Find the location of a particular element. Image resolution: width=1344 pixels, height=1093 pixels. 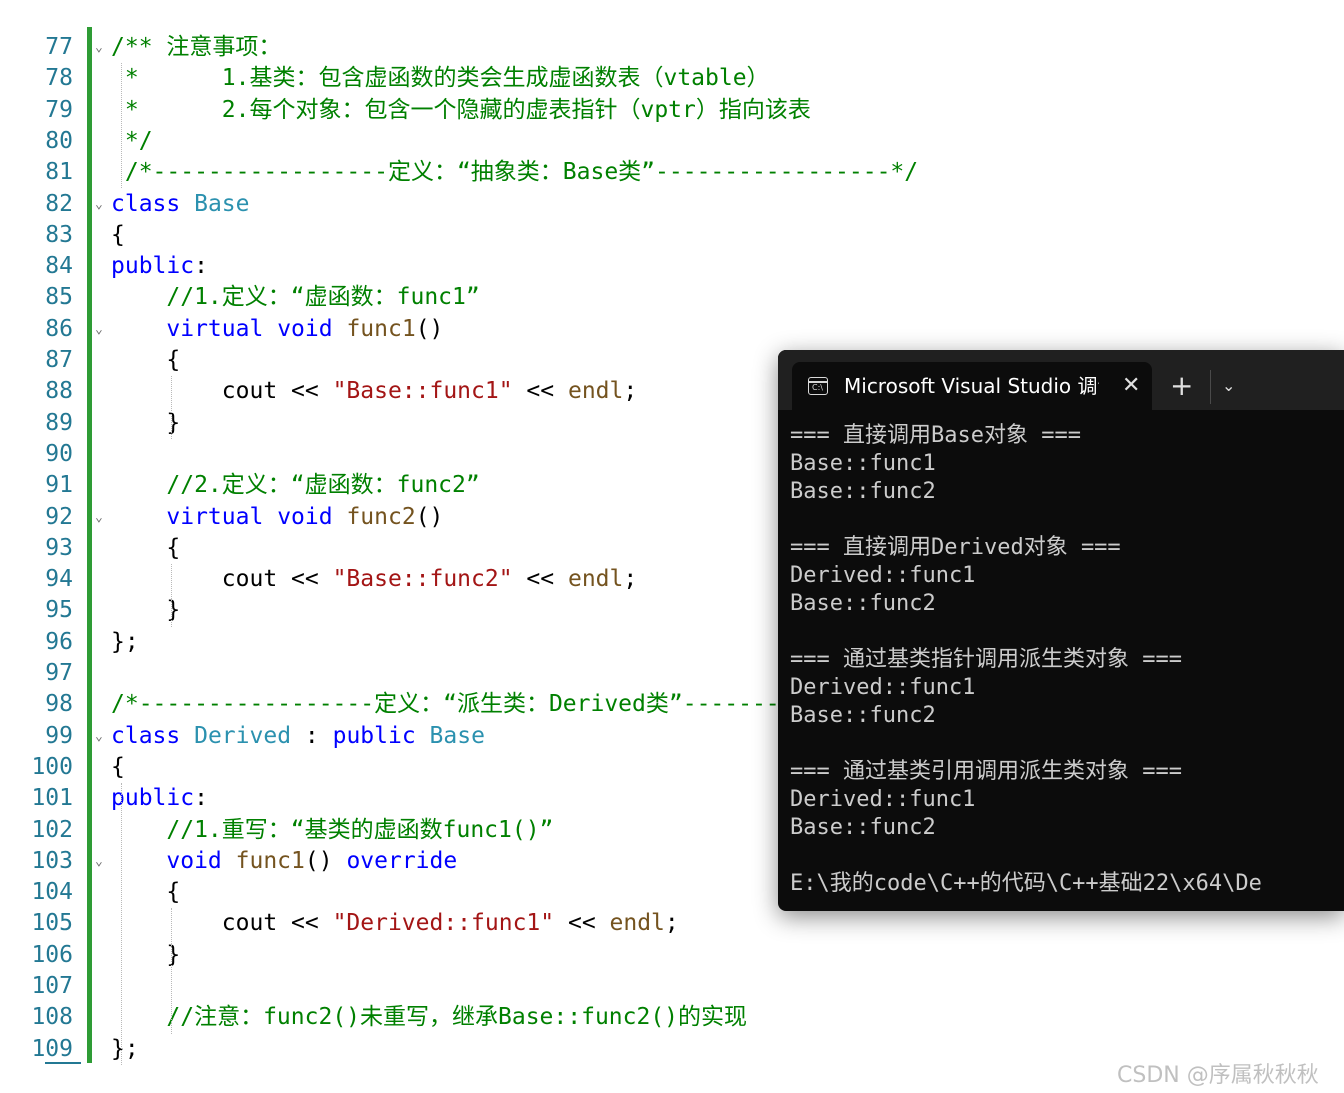

code-token: //注意：func2()未重写，继承Base::func2()的实现 is located at coordinates (429, 1017).